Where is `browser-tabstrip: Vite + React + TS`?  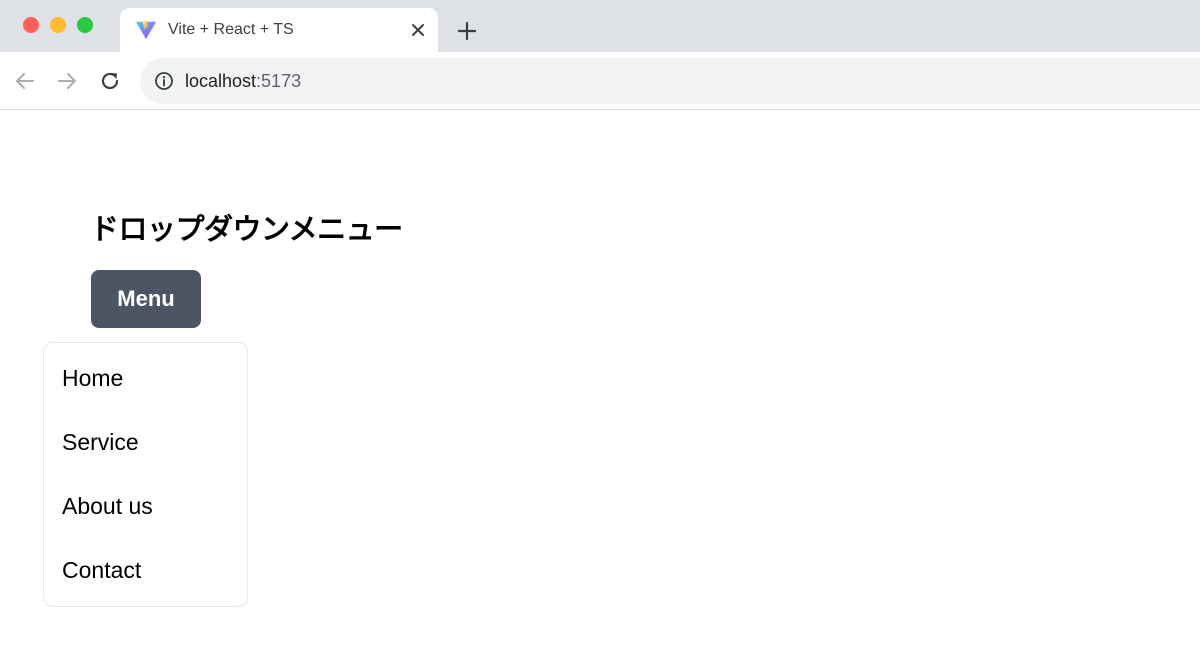
browser-tabstrip: Vite + React + TS is located at coordinates (600, 26).